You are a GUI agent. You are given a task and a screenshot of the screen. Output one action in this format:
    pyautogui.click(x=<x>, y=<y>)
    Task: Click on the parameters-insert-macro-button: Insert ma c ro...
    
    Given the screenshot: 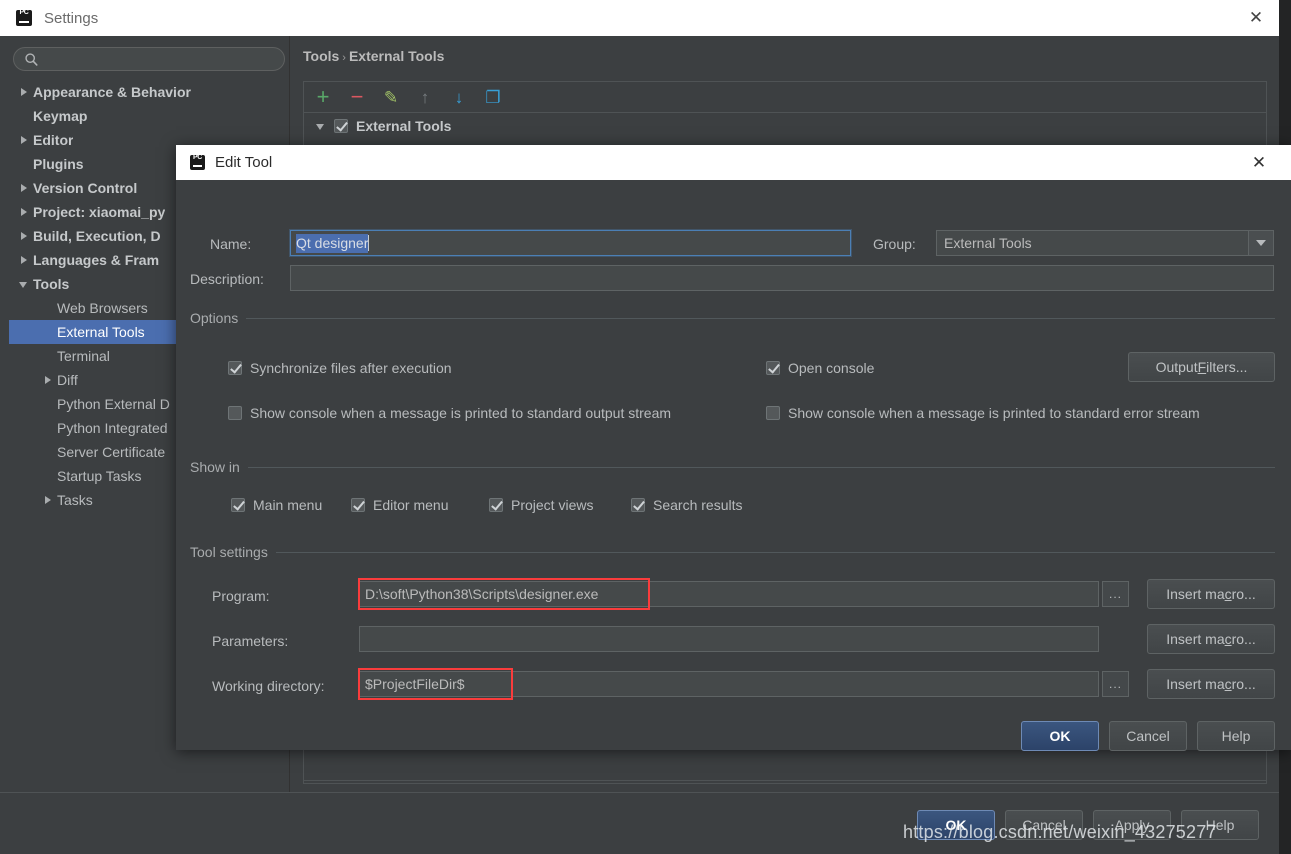 What is the action you would take?
    pyautogui.click(x=1211, y=639)
    